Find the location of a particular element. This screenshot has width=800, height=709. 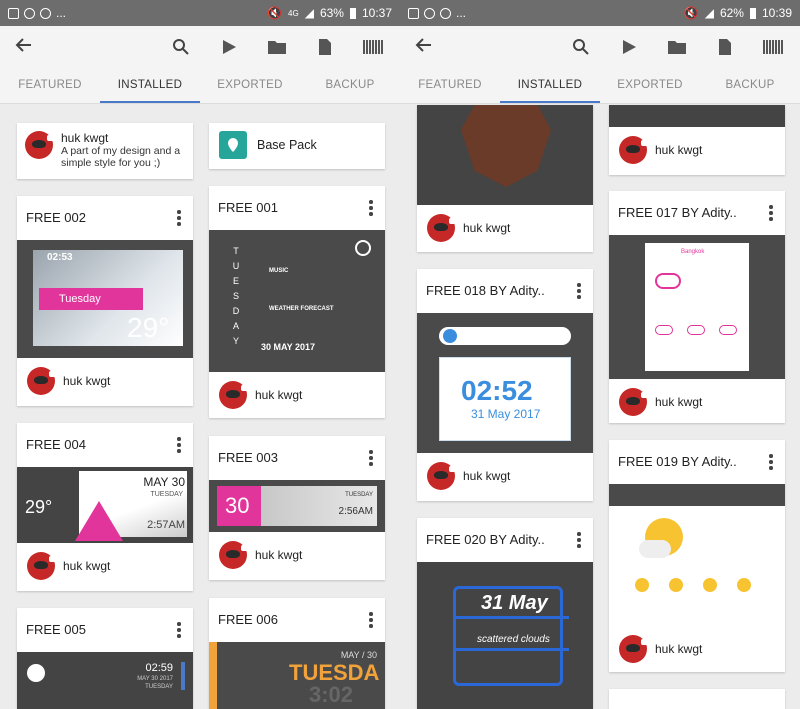

widget-preview: 02:53 Tuesday 29° is located at coordinates (105, 299).